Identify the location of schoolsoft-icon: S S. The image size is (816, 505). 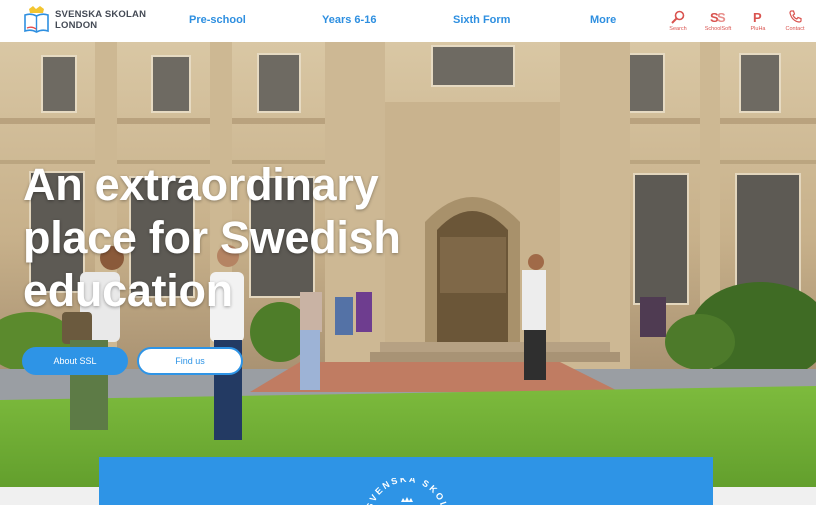
(718, 17).